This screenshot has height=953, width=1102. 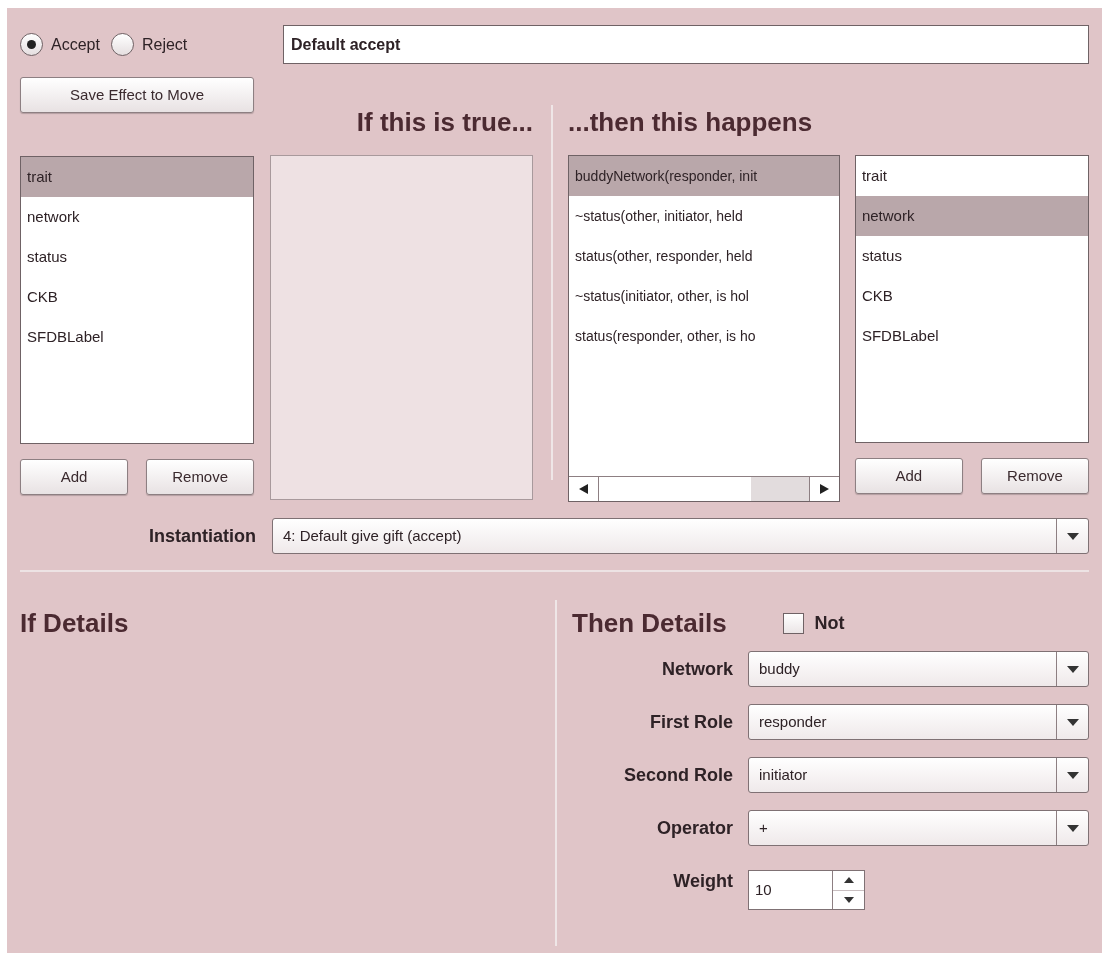 I want to click on field-label: Weight, so click(x=702, y=881).